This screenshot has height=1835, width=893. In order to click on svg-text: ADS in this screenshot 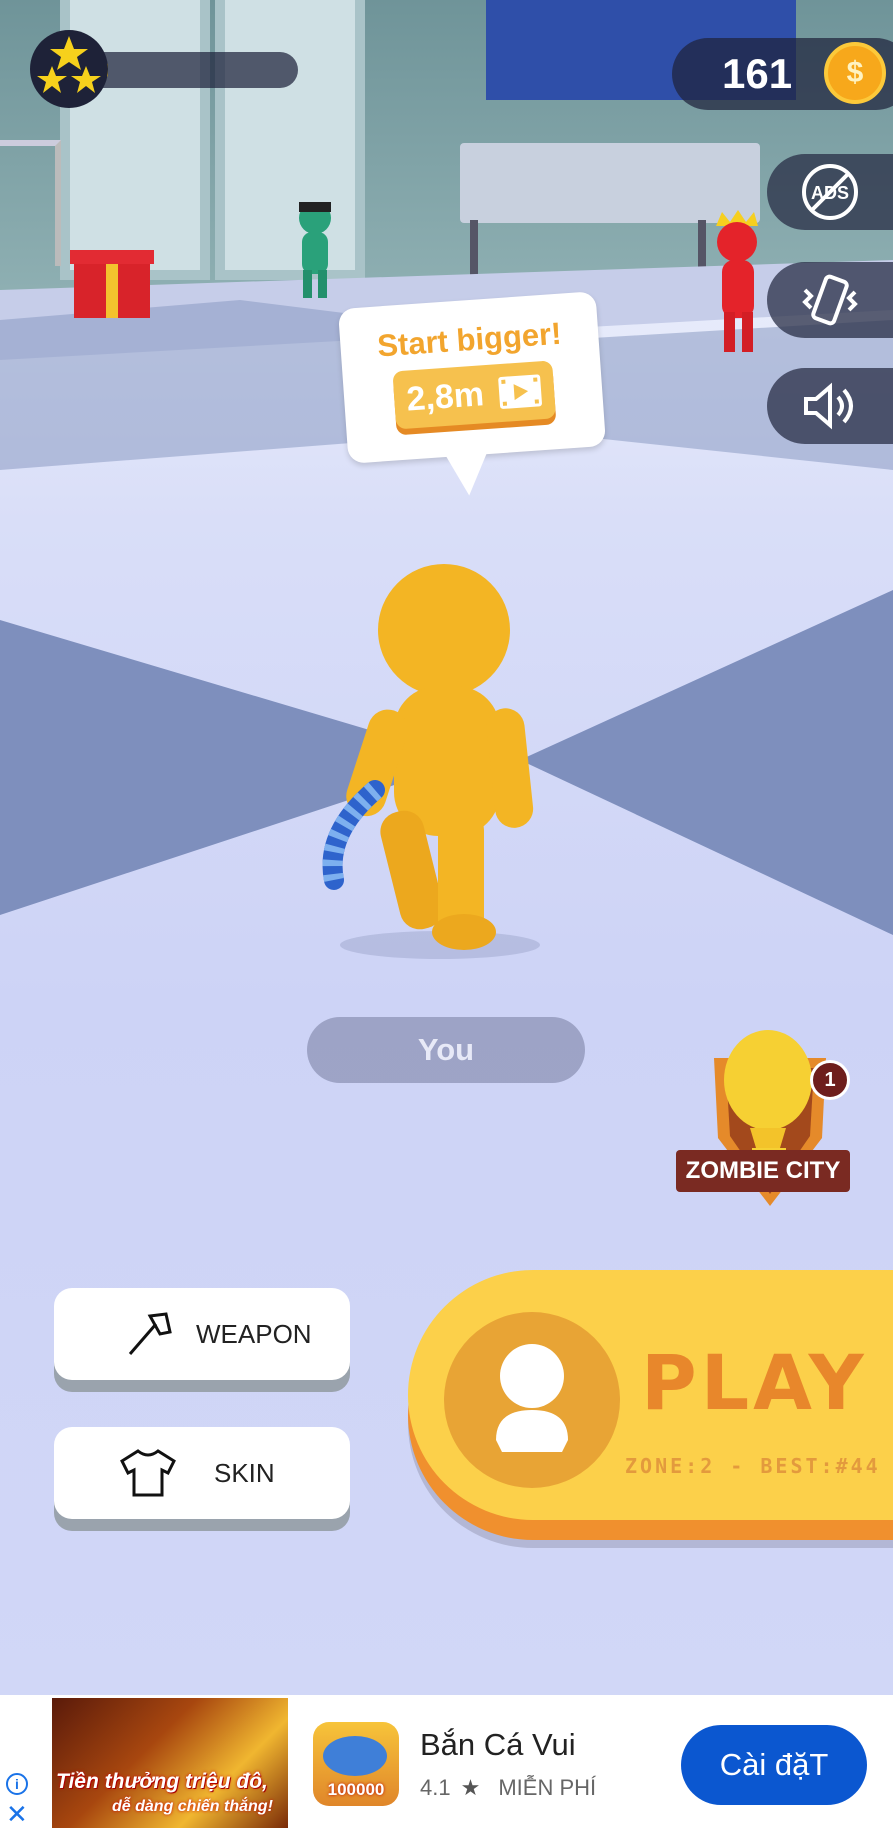, I will do `click(830, 193)`.